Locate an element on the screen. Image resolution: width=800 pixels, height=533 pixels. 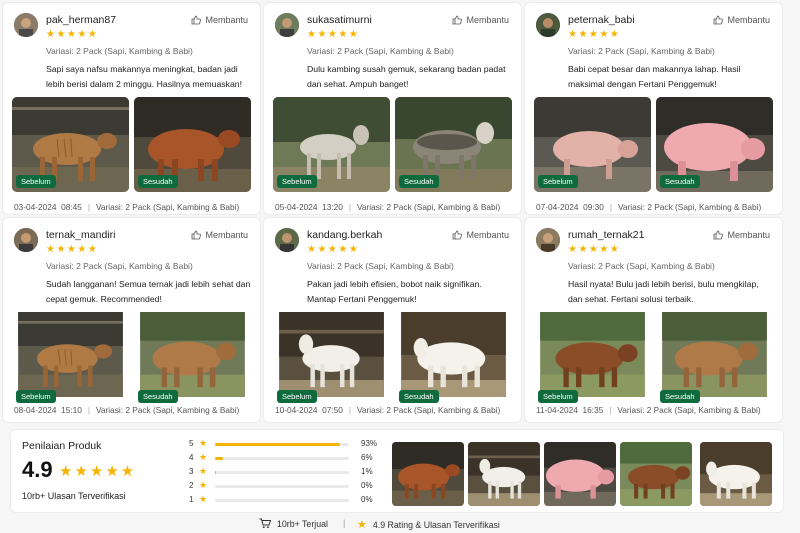
rating-level: 3 is located at coordinates (191, 471).